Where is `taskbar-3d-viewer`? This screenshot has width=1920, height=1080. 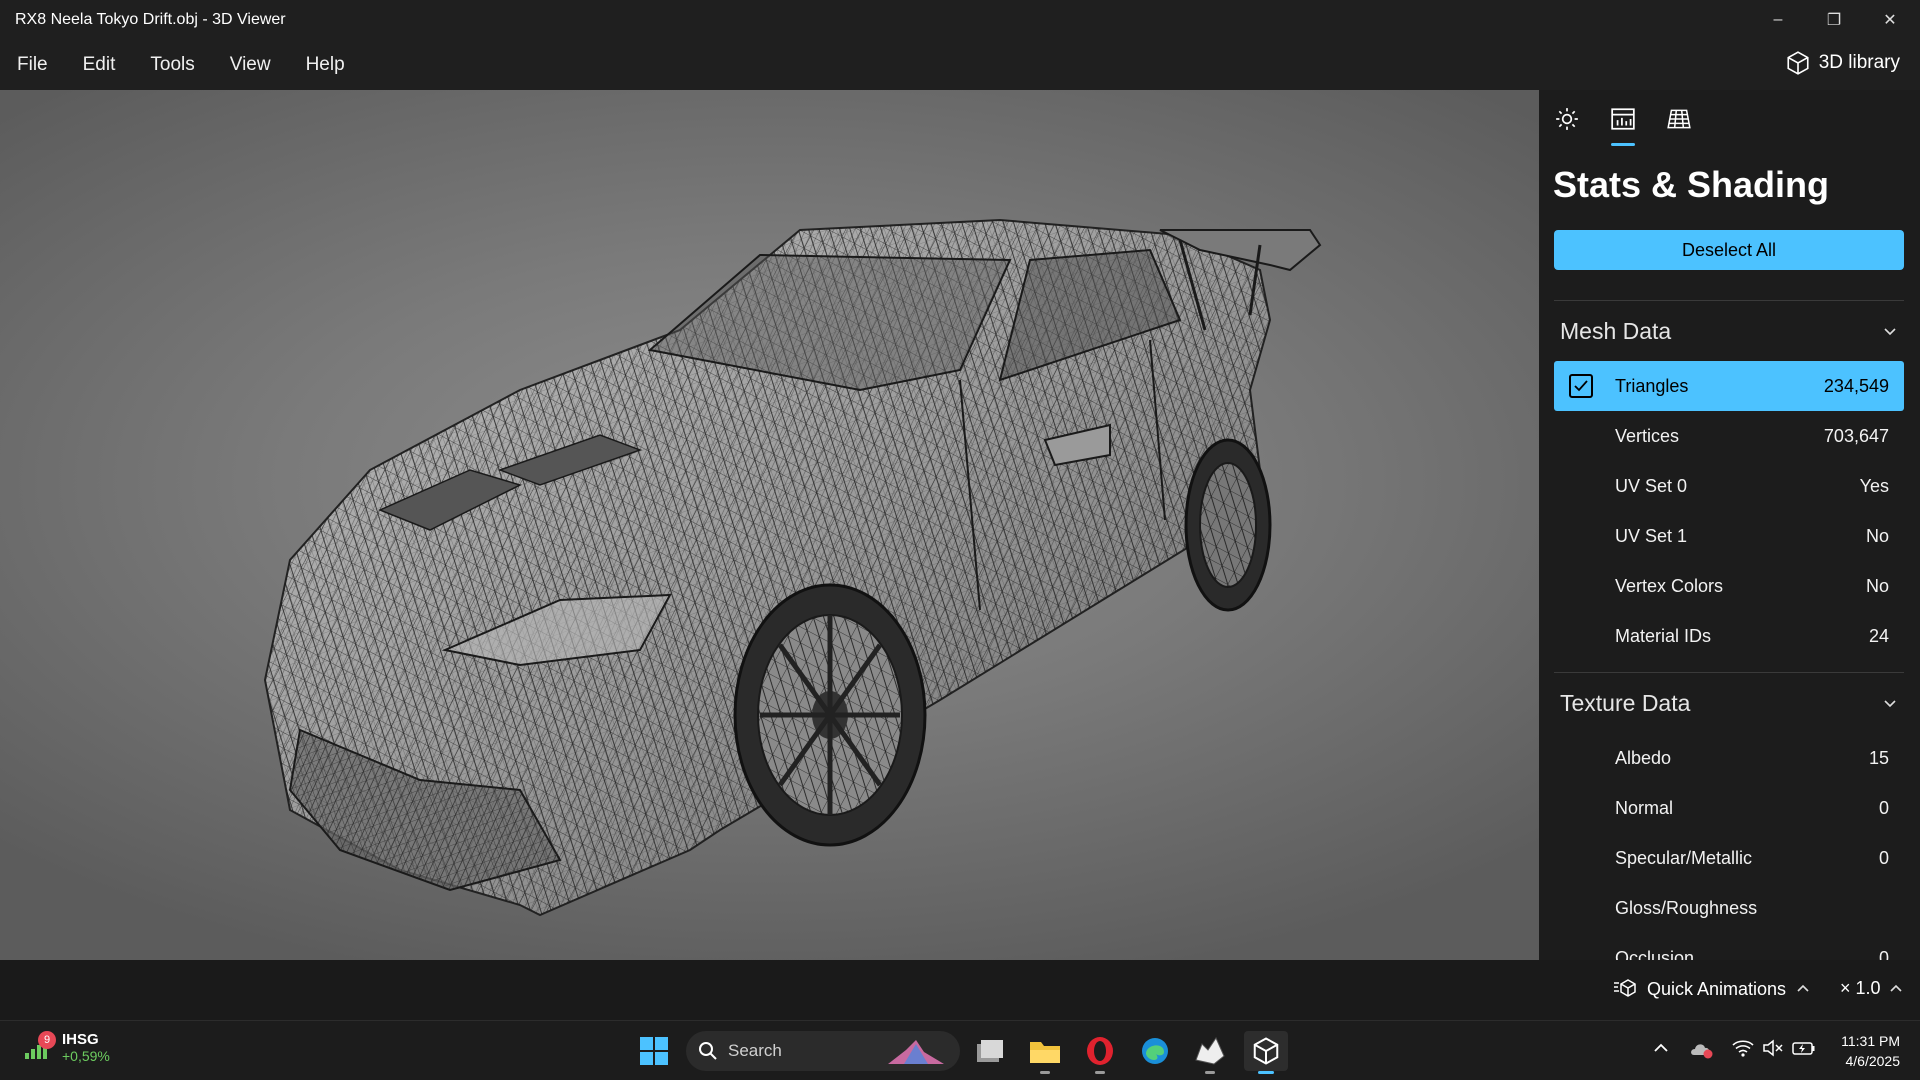 taskbar-3d-viewer is located at coordinates (1266, 1052).